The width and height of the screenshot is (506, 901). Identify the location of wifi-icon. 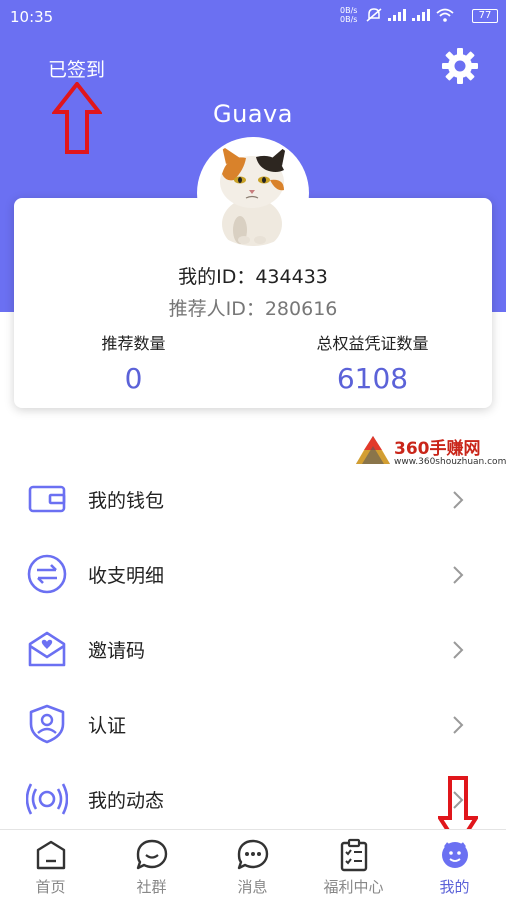
(445, 15).